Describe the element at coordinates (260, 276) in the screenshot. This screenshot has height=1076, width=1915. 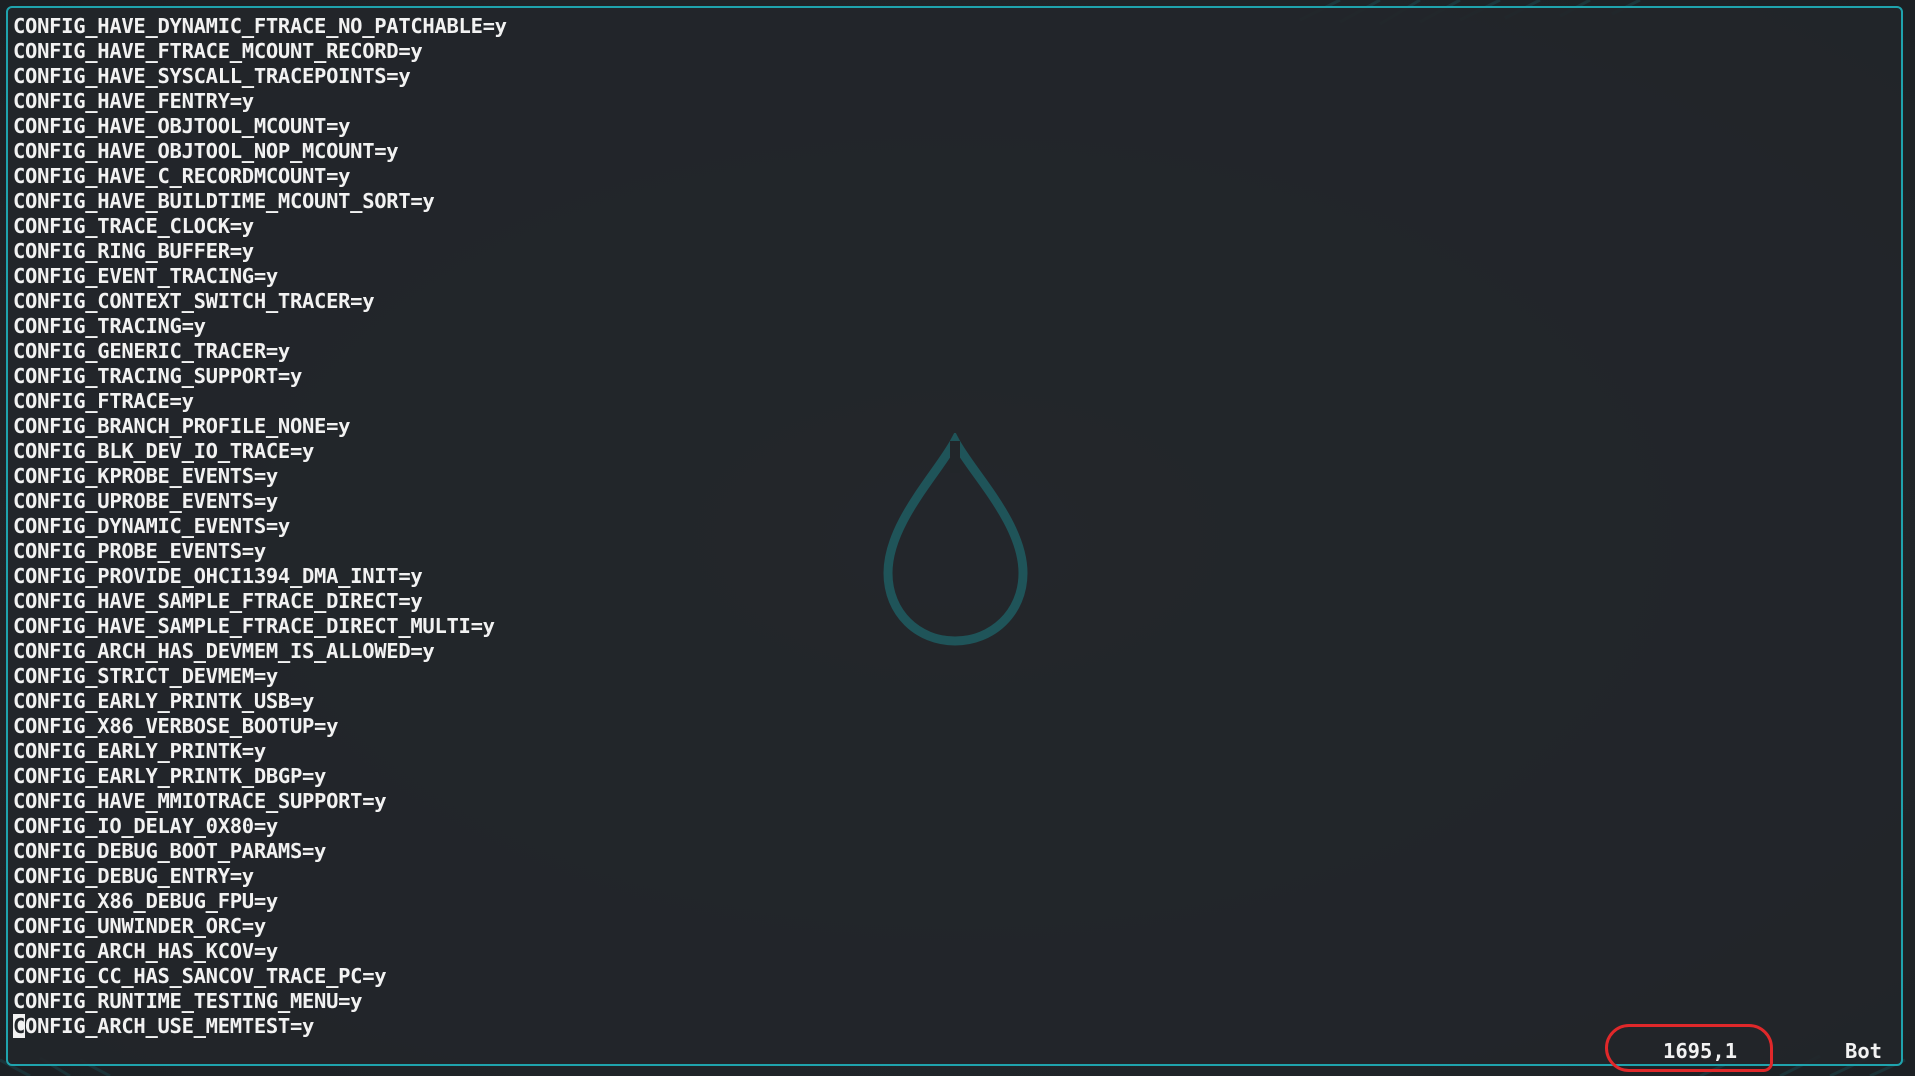
I see `config-line: CONFIG_EVENT_TRACING=y` at that location.